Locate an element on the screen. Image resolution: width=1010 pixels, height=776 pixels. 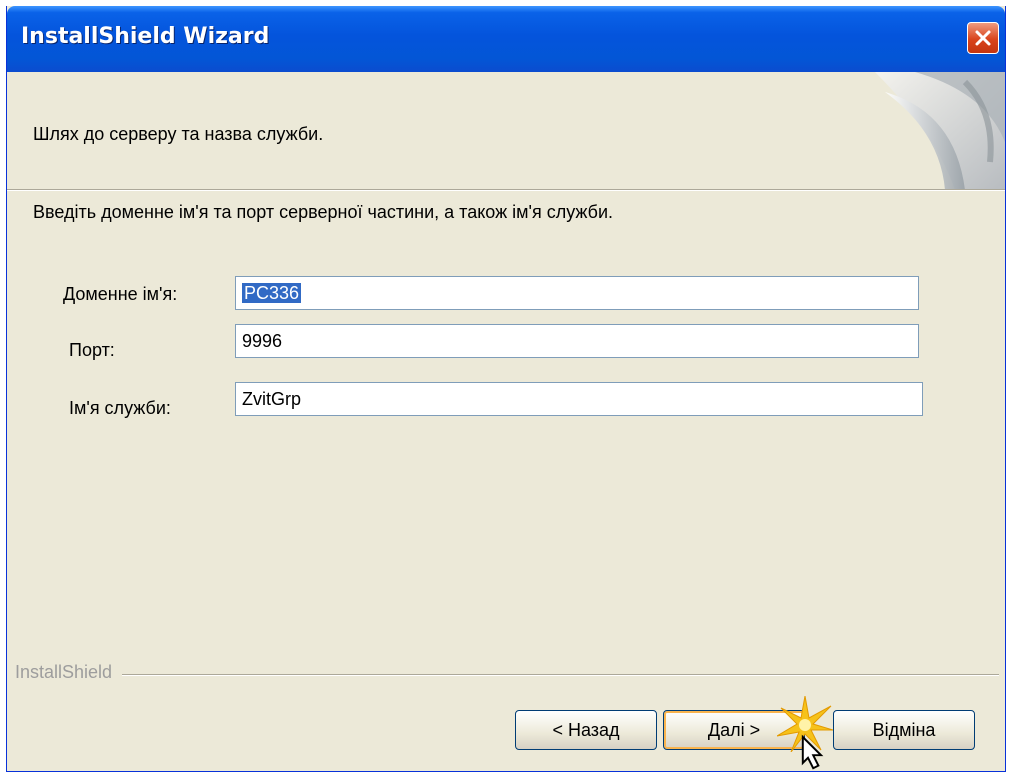
close-icon is located at coordinates (983, 38).